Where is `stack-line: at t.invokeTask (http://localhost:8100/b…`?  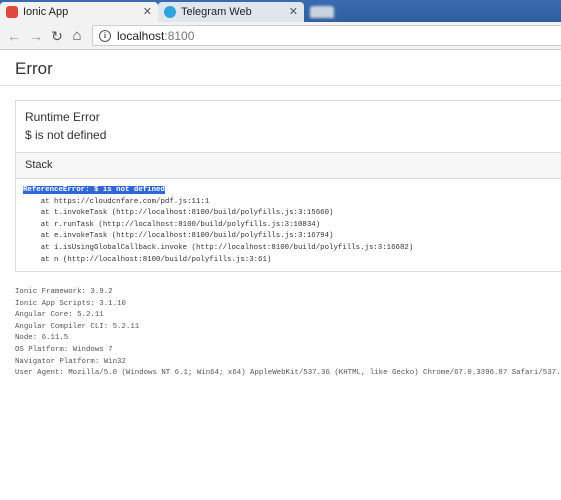
stack-line: at t.invokeTask (http://localhost:8100/b… is located at coordinates (178, 213).